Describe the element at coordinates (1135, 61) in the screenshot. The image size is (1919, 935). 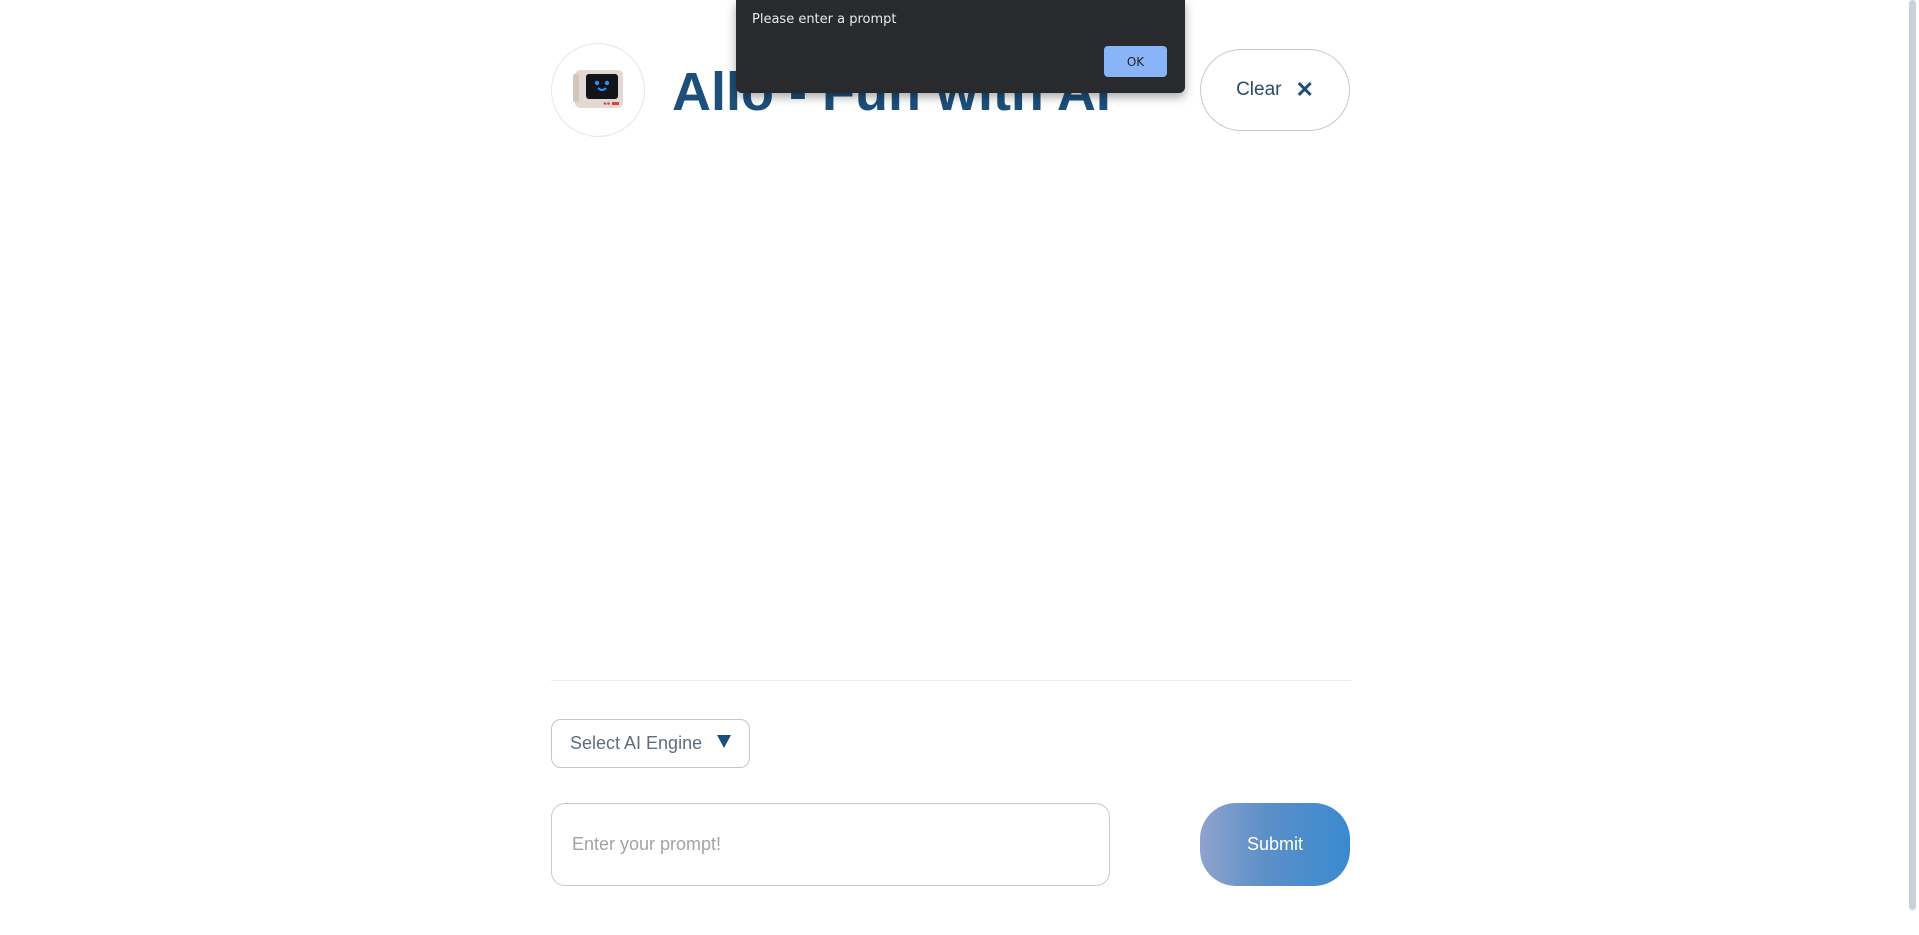
I see `alert-ok-button: OK` at that location.